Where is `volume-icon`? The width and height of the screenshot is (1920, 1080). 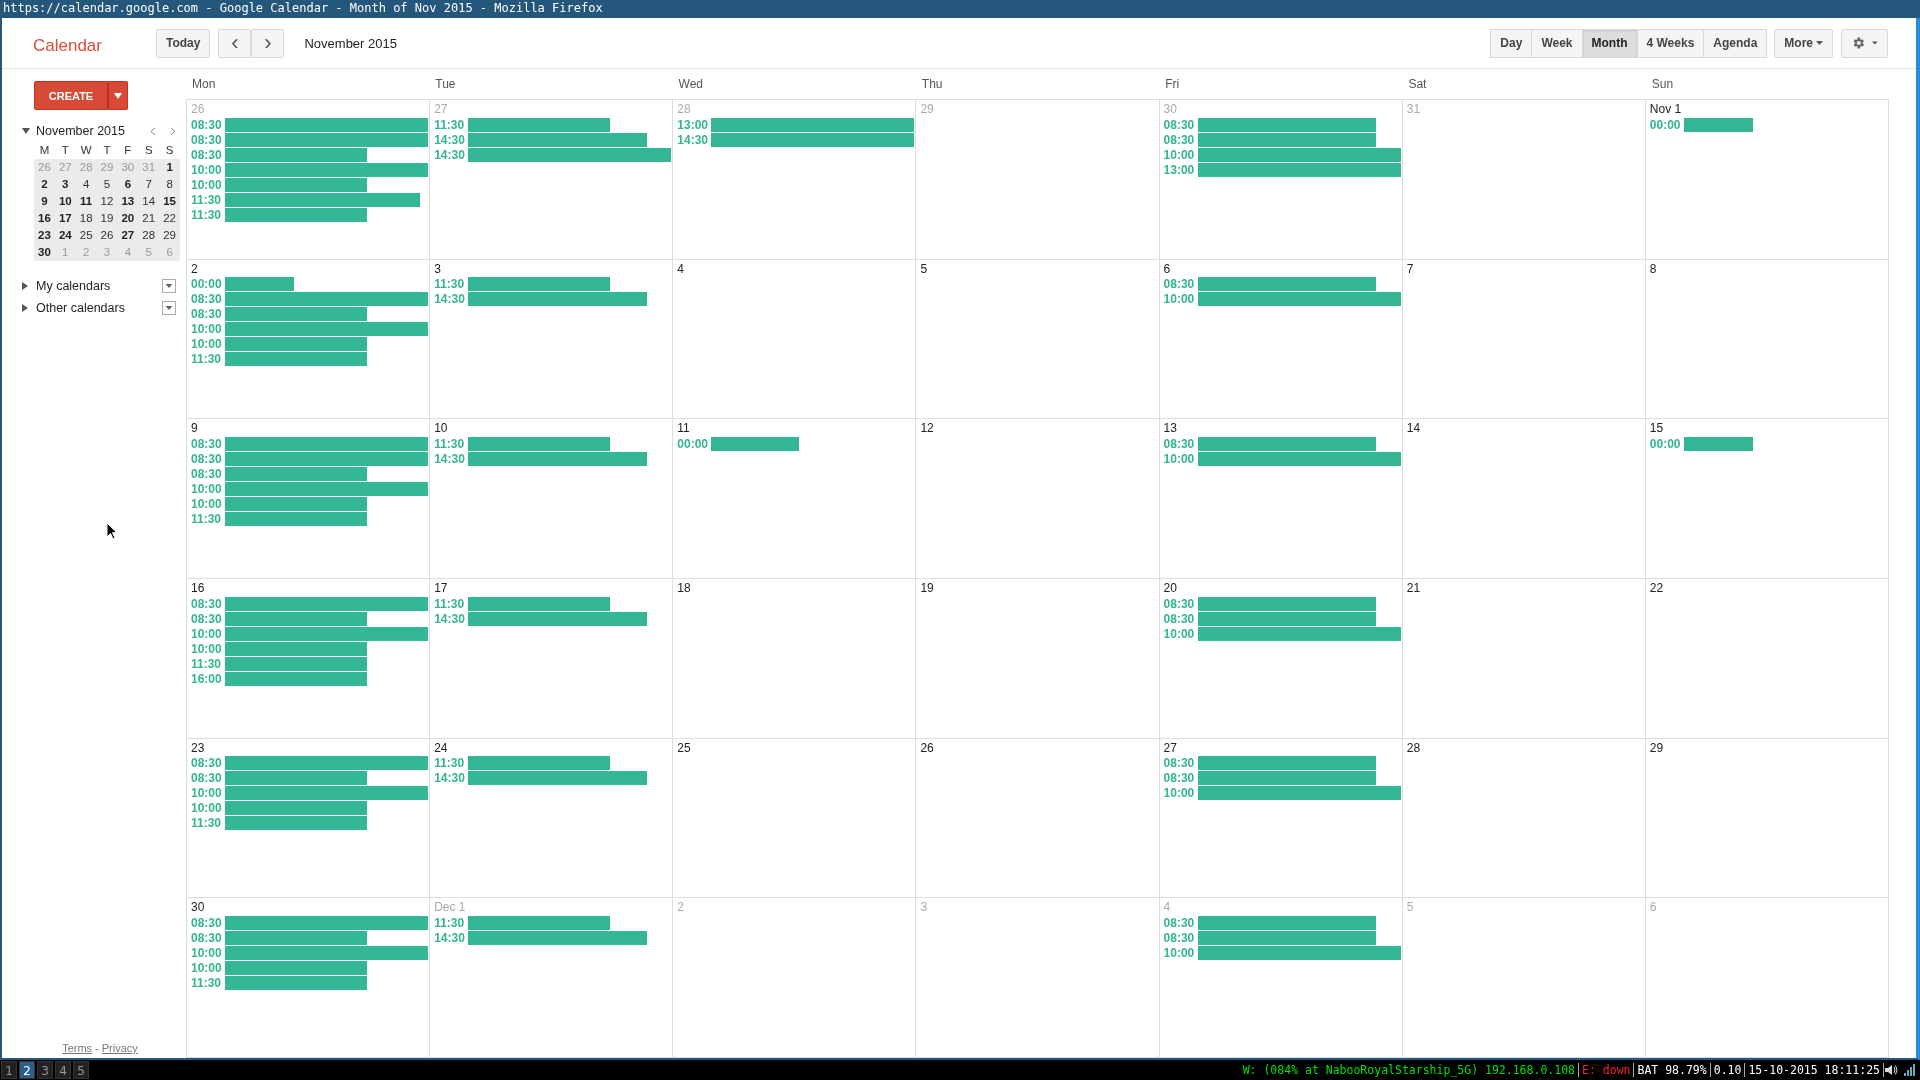 volume-icon is located at coordinates (1891, 1070).